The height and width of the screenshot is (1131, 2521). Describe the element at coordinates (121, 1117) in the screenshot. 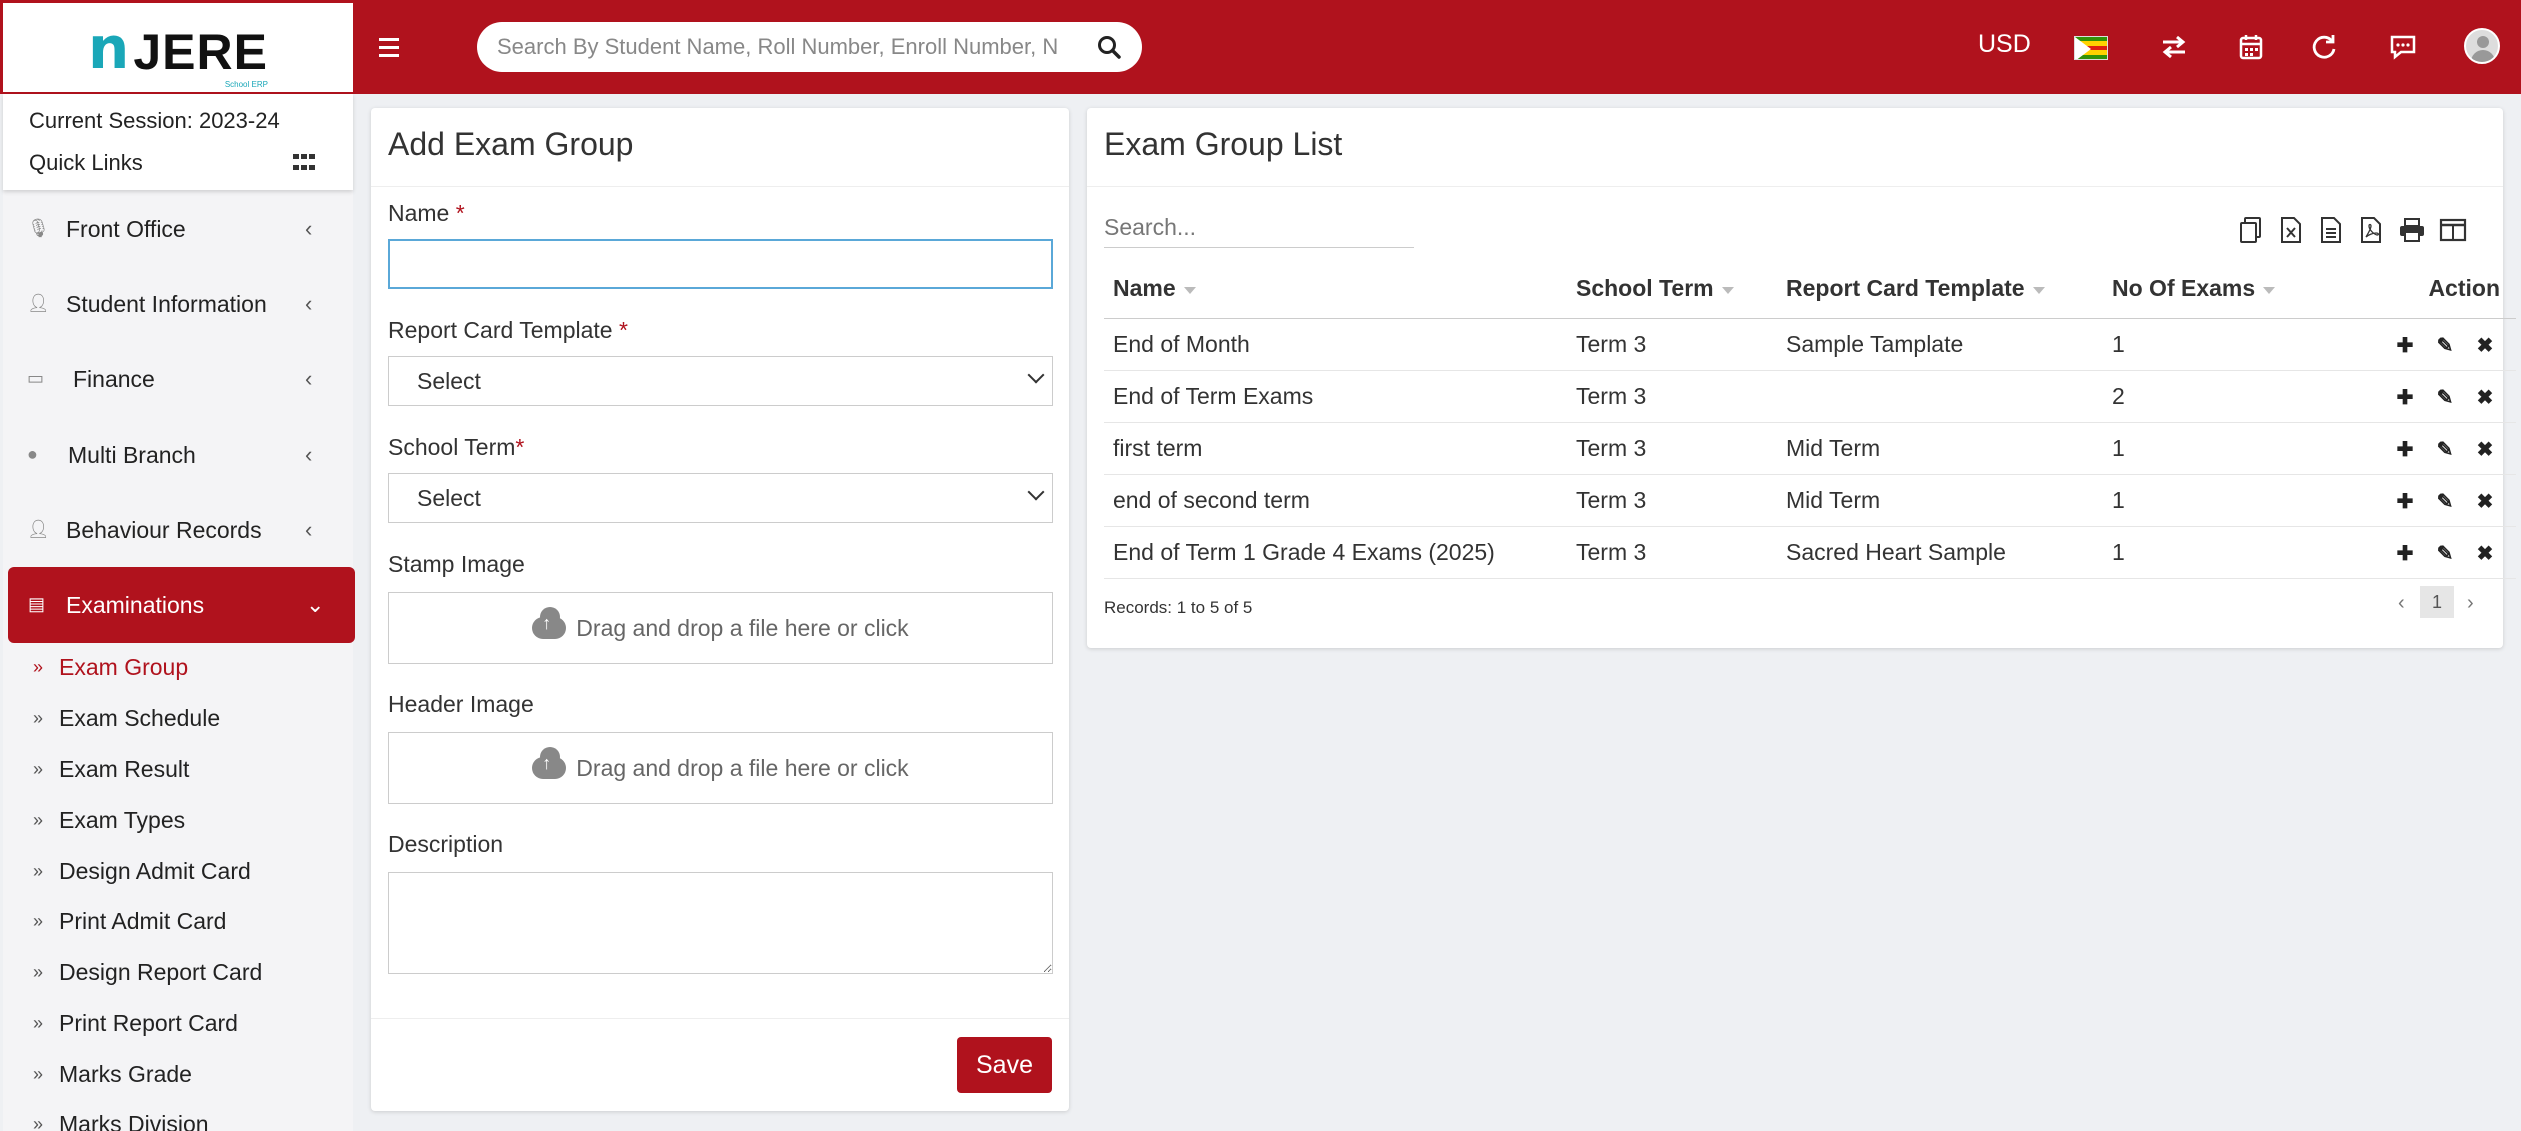

I see `sidebar-subitem-marks-division: » Marks Division` at that location.